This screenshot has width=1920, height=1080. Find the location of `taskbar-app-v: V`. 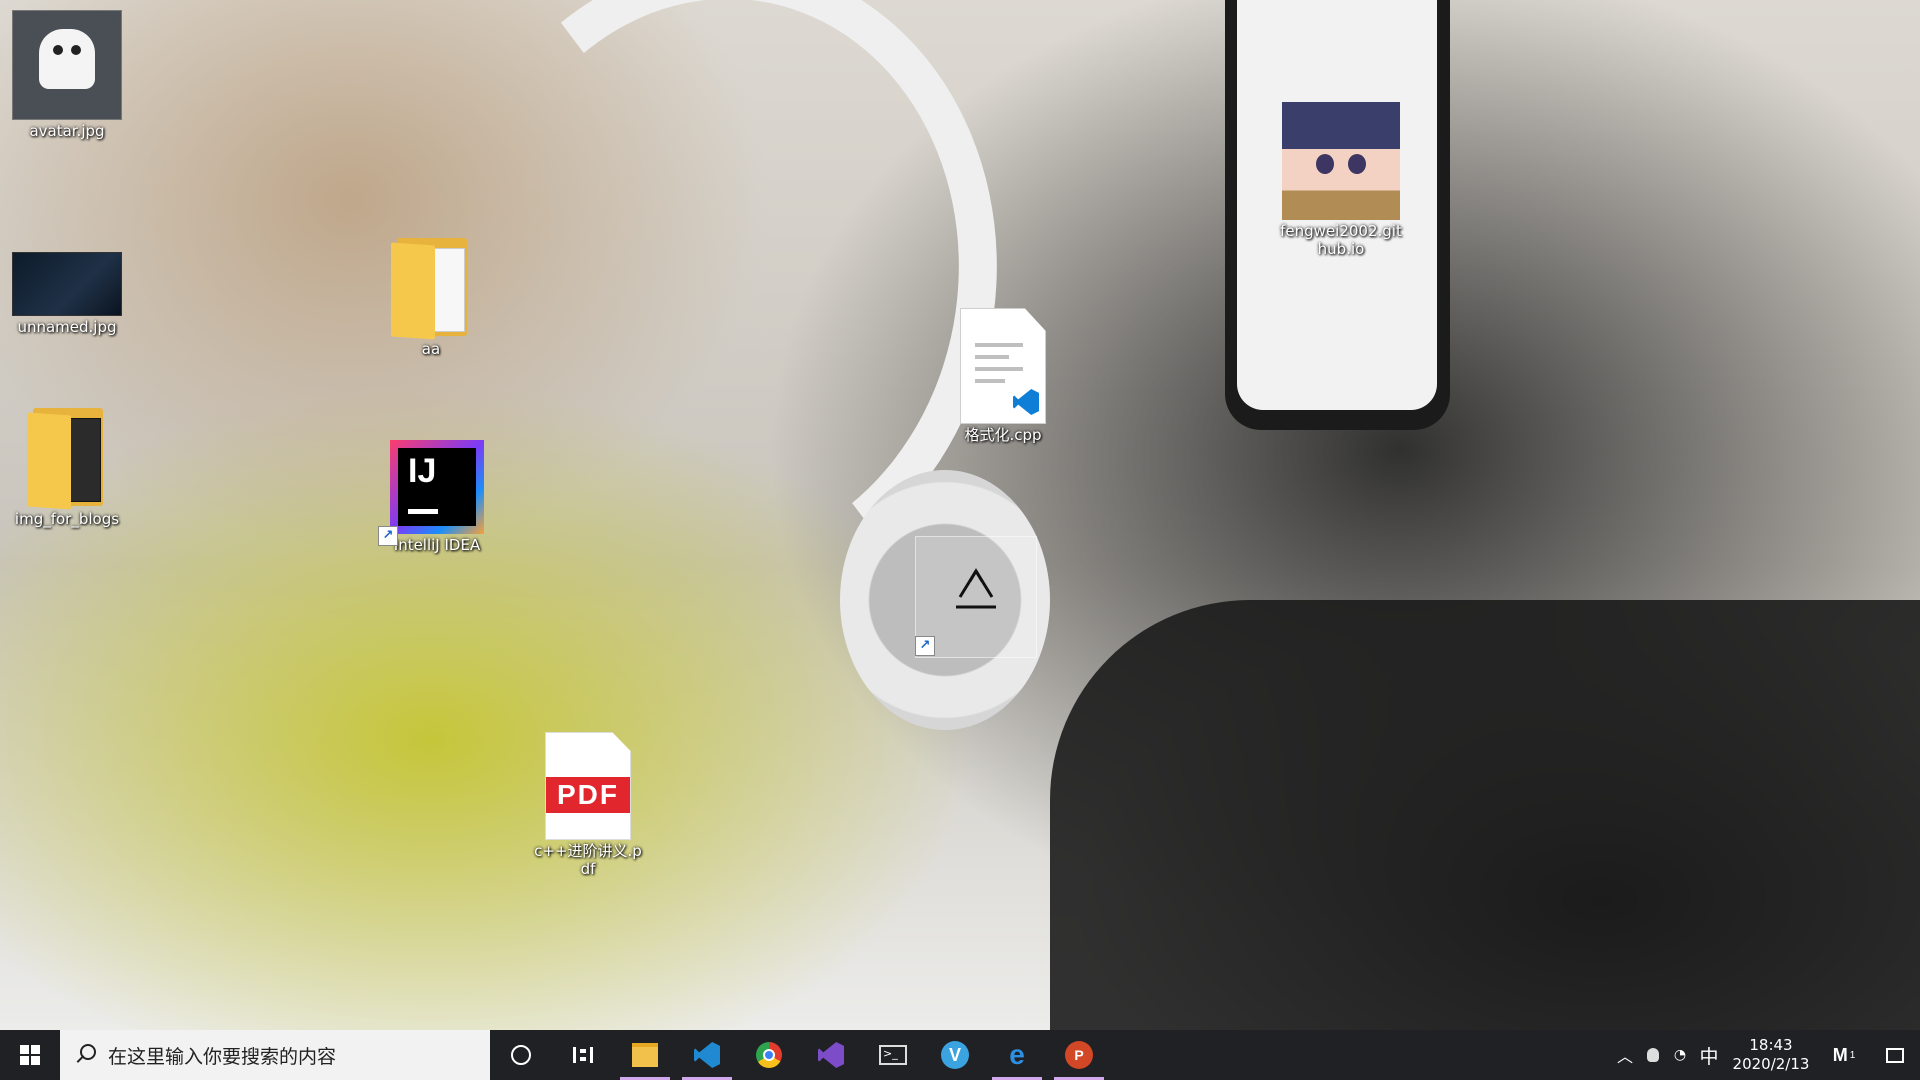

taskbar-app-v: V is located at coordinates (955, 1055).